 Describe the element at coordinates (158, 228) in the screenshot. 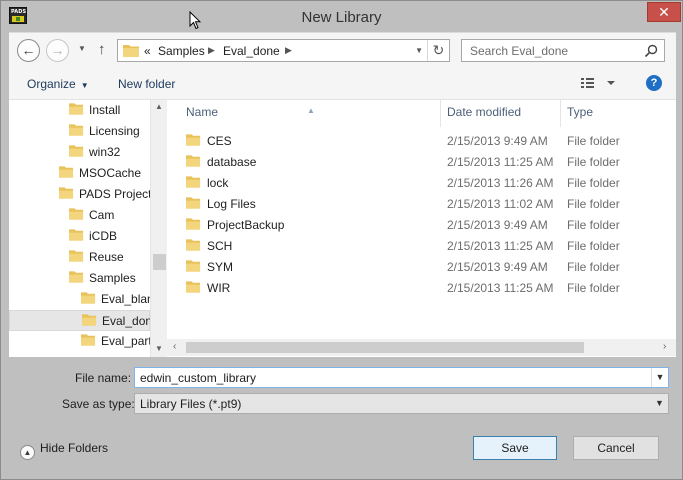

I see `navigation-pane-scrollbar: ▲ ▼` at that location.